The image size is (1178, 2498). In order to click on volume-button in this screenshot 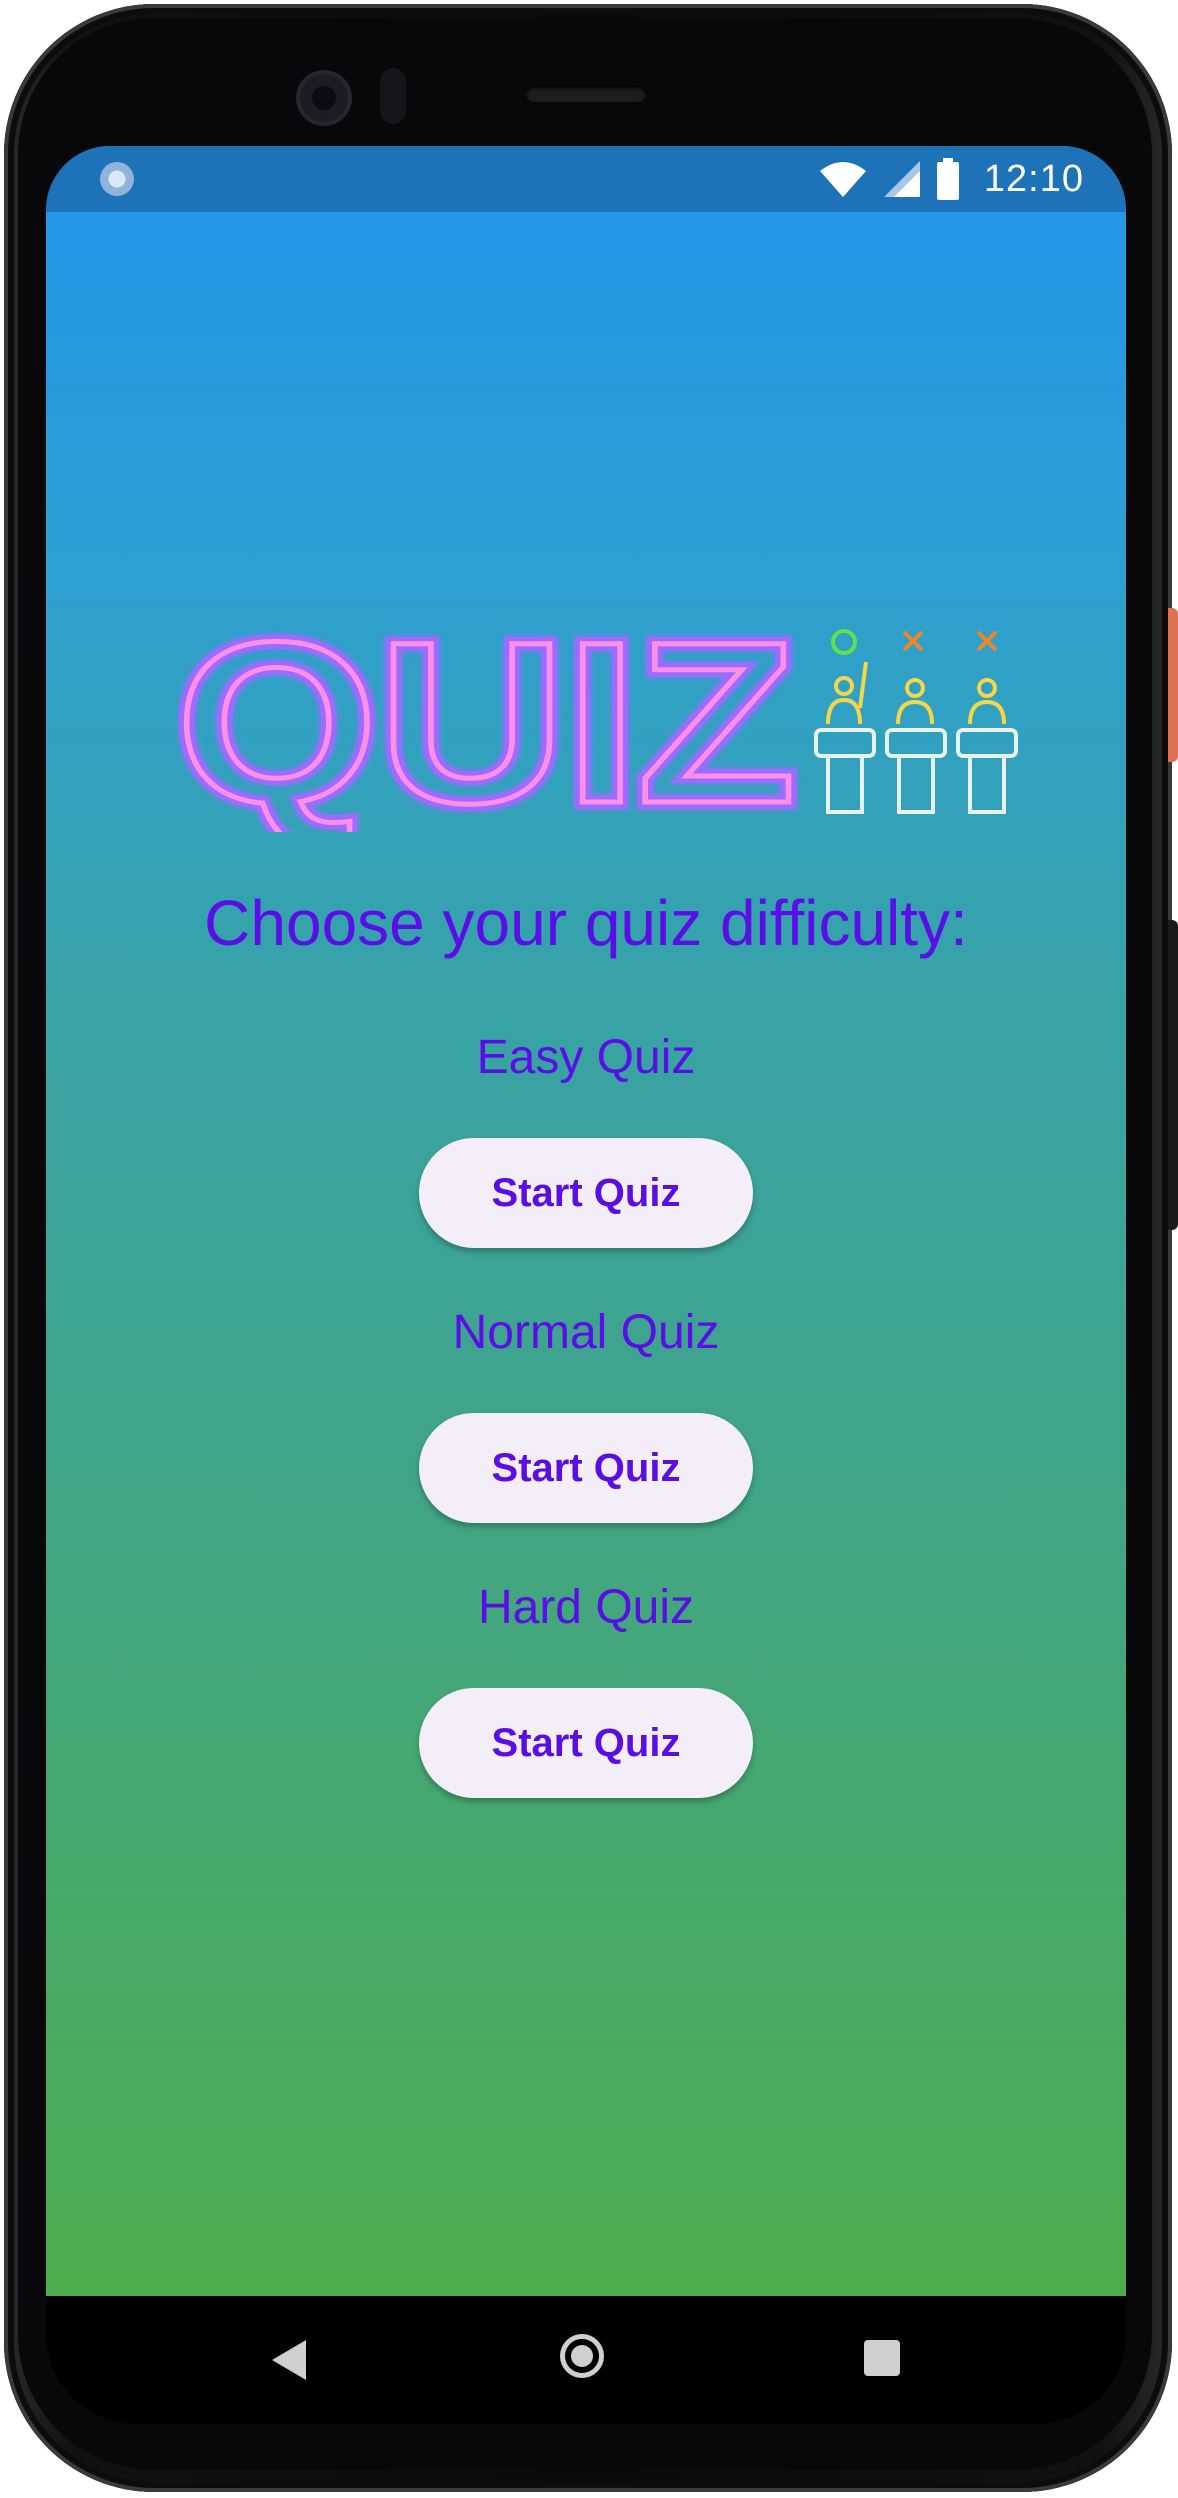, I will do `click(1173, 1075)`.